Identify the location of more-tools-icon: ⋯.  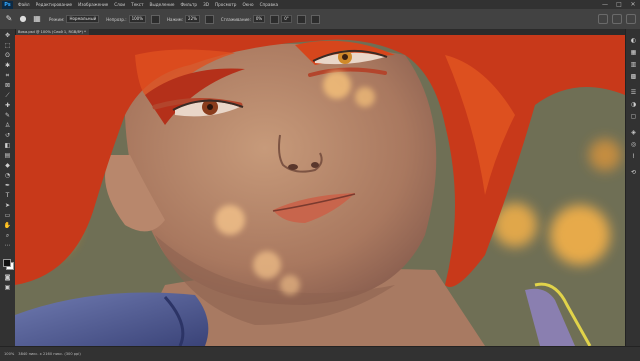
(7, 246).